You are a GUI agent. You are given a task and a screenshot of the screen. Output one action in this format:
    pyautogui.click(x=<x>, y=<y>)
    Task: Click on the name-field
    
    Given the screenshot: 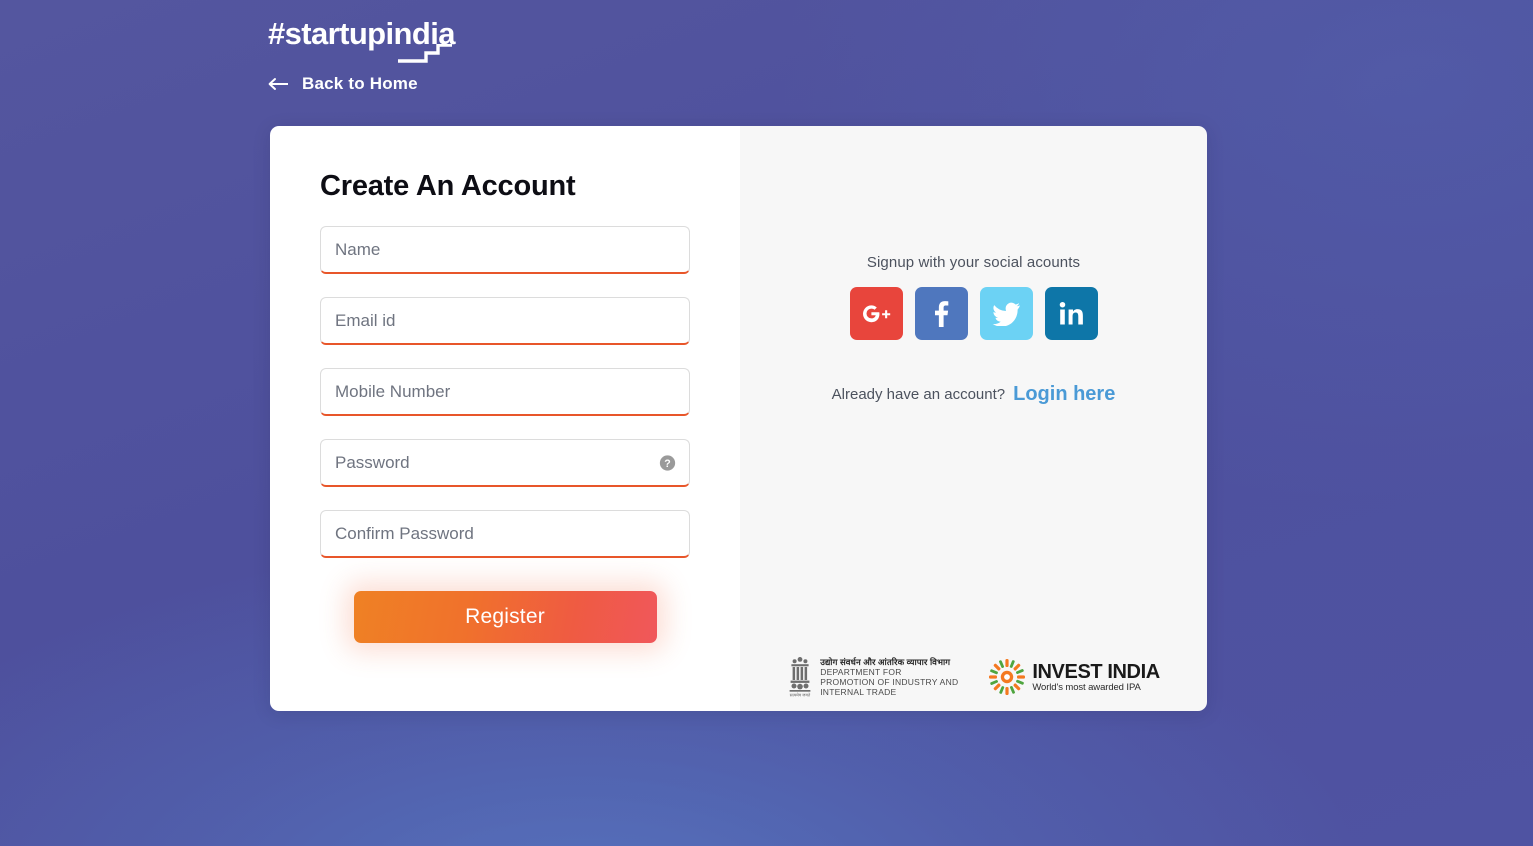 What is the action you would take?
    pyautogui.click(x=505, y=250)
    